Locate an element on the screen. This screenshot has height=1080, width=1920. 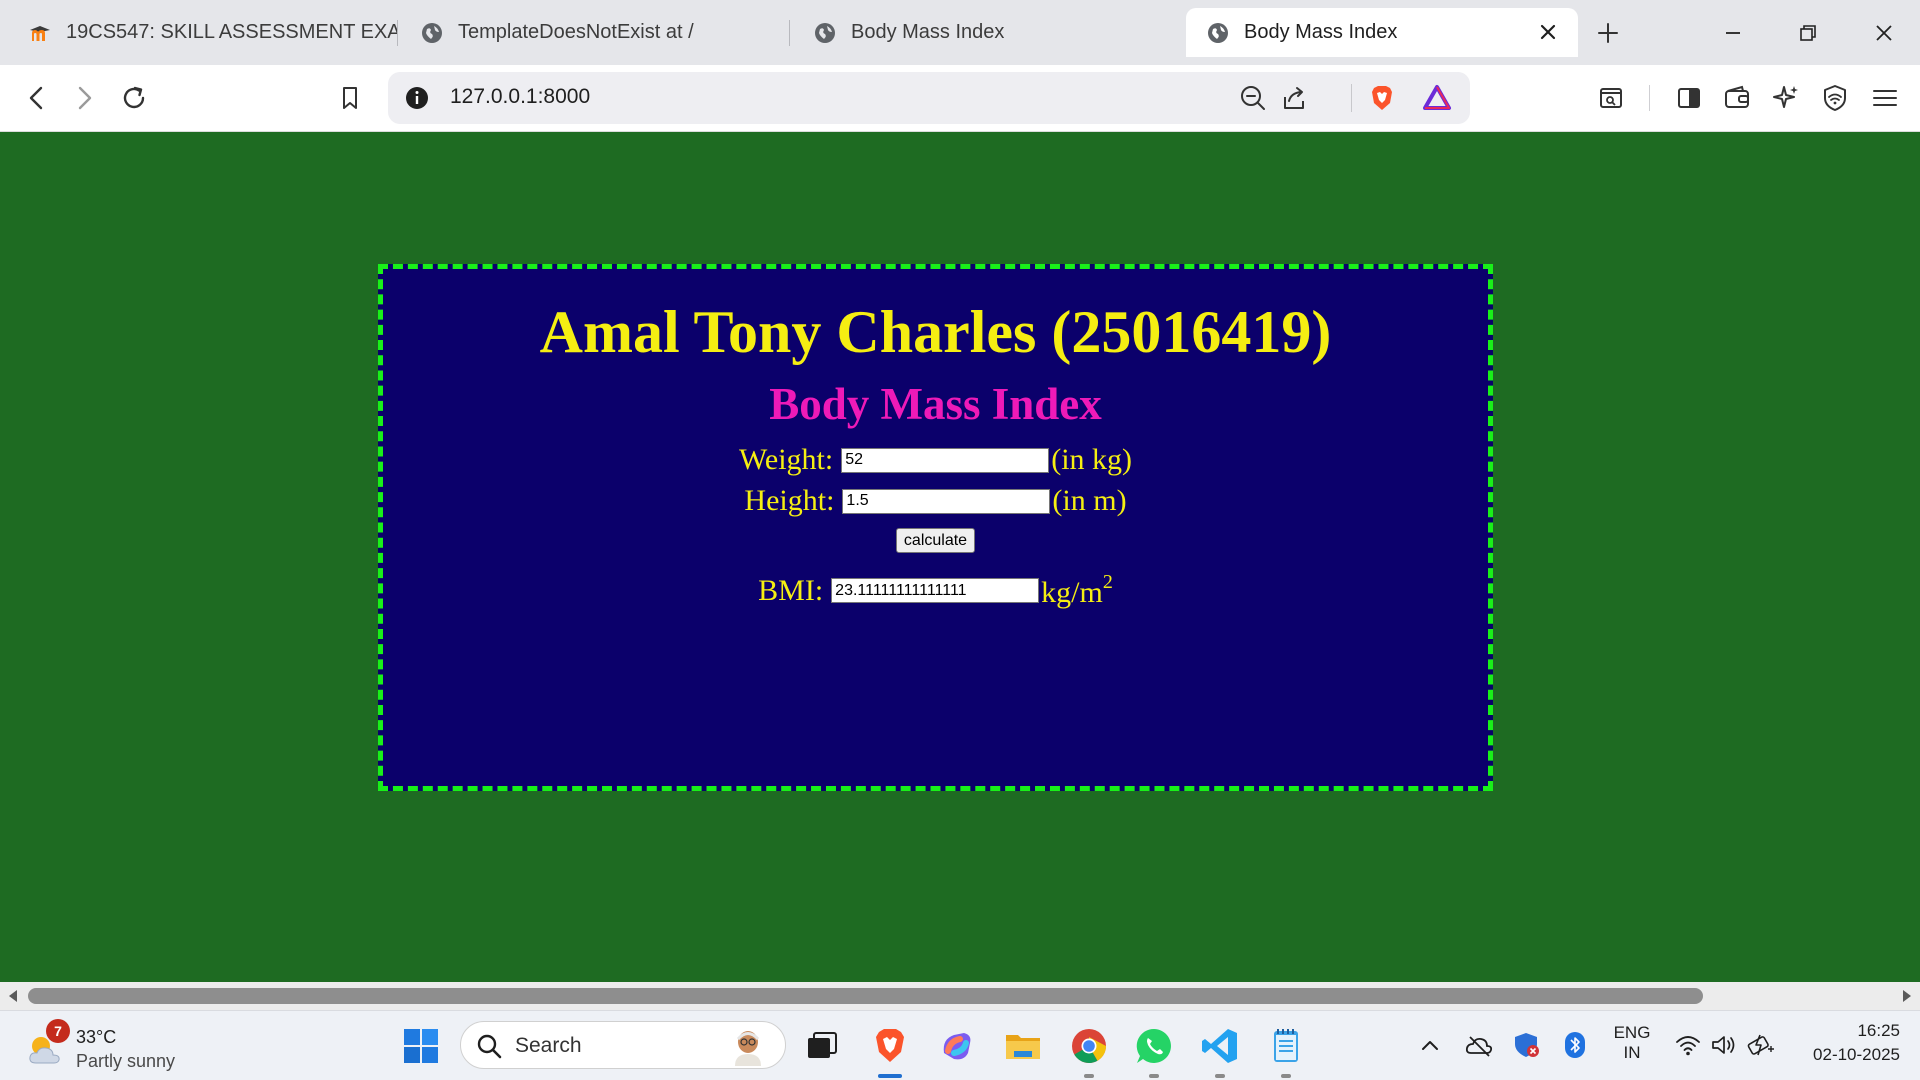
omnibox-separator is located at coordinates (1351, 98).